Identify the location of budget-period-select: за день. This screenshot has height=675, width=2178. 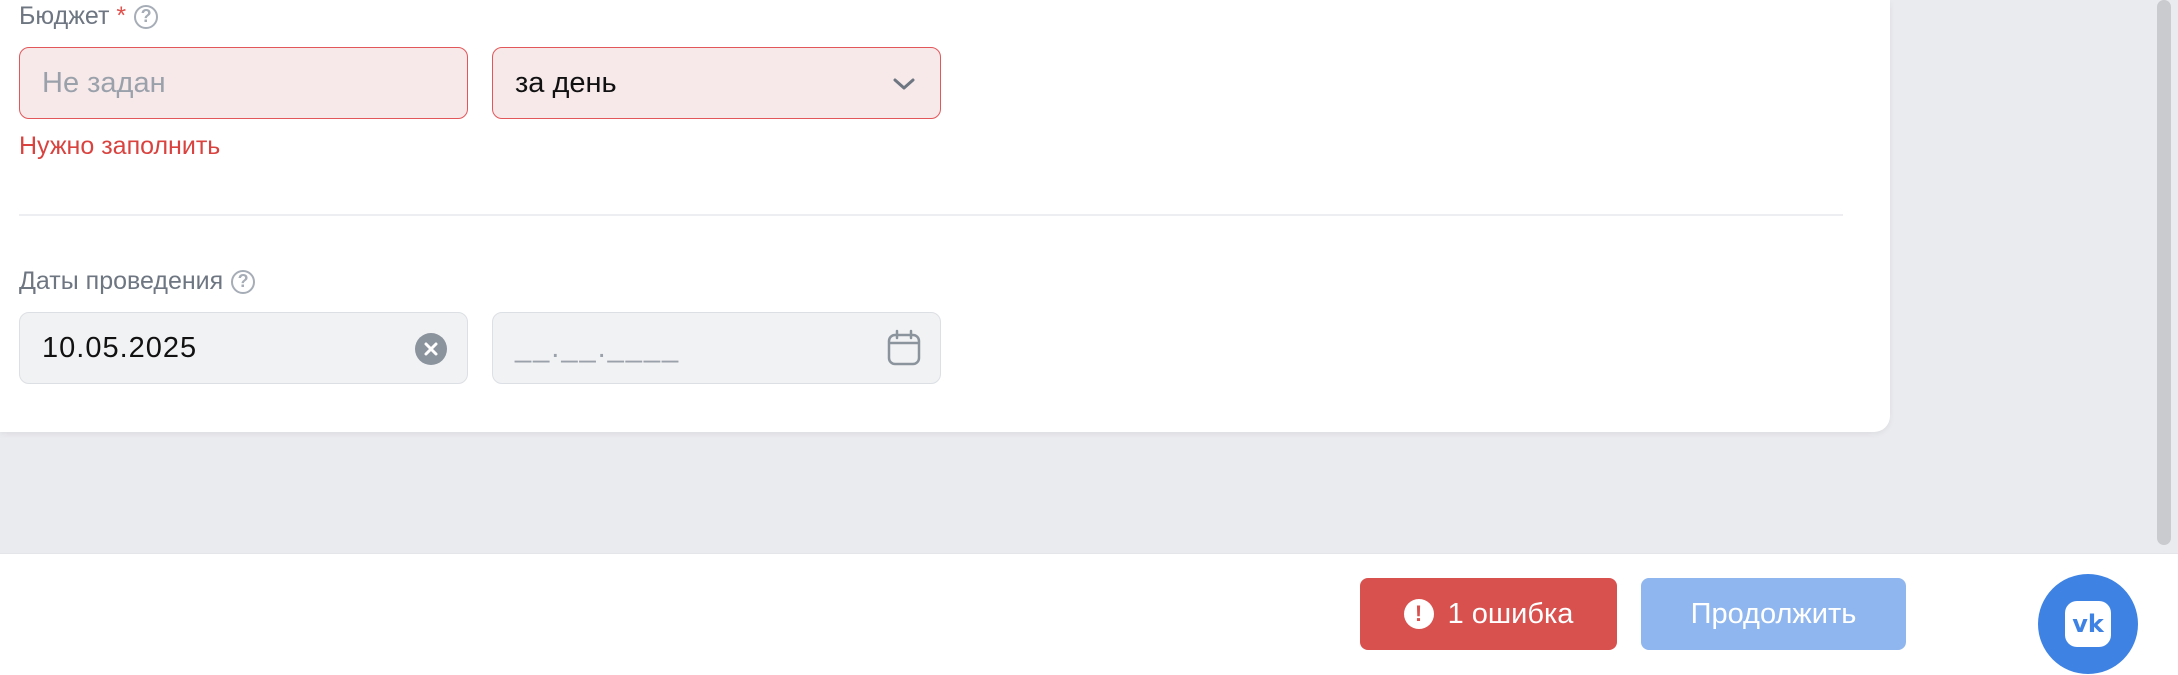
(716, 83).